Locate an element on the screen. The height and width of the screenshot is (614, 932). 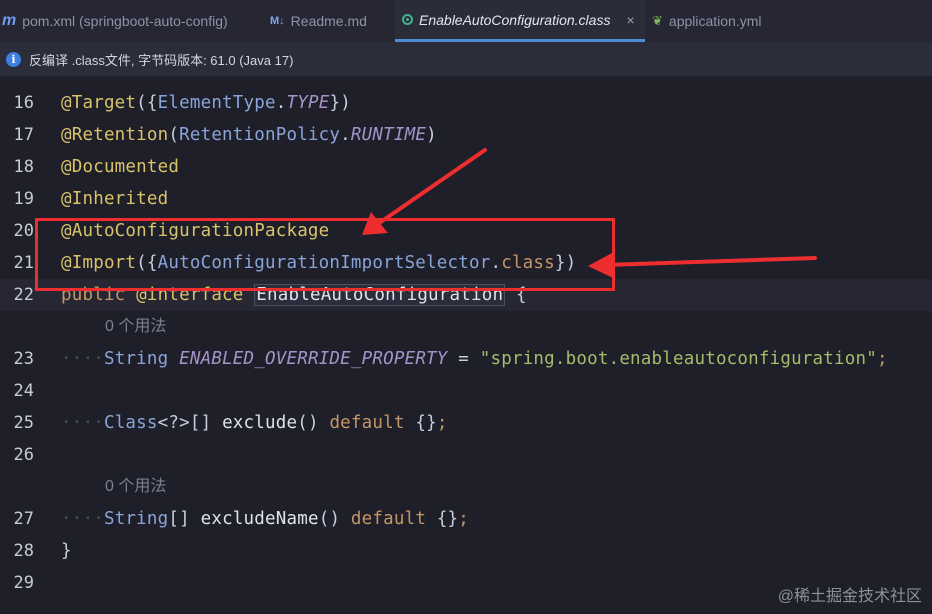
code-text: @AutoConfigurationPackage is located at coordinates (195, 231).